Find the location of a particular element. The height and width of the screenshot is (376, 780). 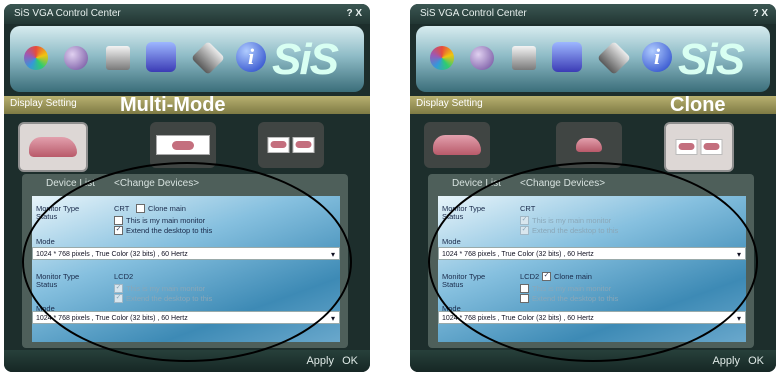

wide-desktop-icon is located at coordinates (183, 145).